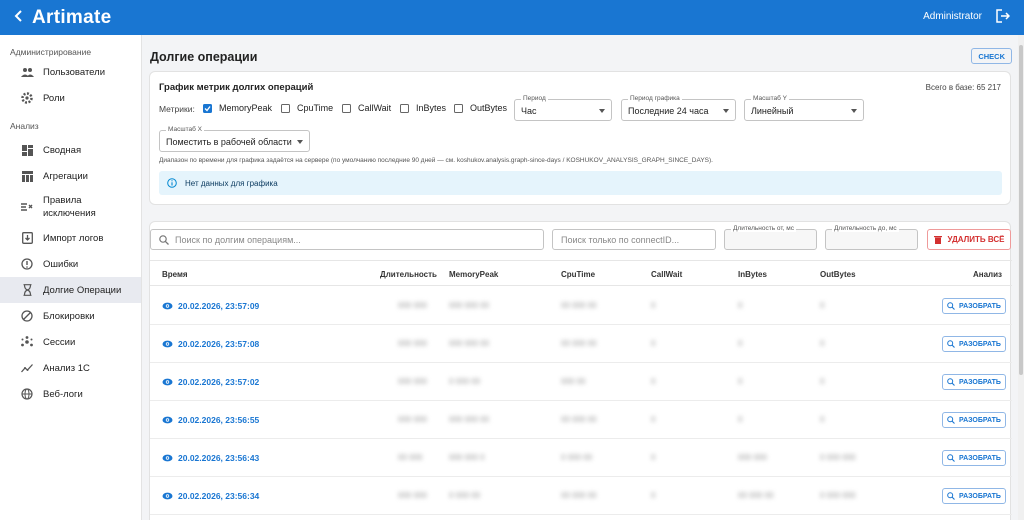 The height and width of the screenshot is (520, 1024). What do you see at coordinates (871, 237) in the screenshot?
I see `duration-to-input: Длительность до, мс` at bounding box center [871, 237].